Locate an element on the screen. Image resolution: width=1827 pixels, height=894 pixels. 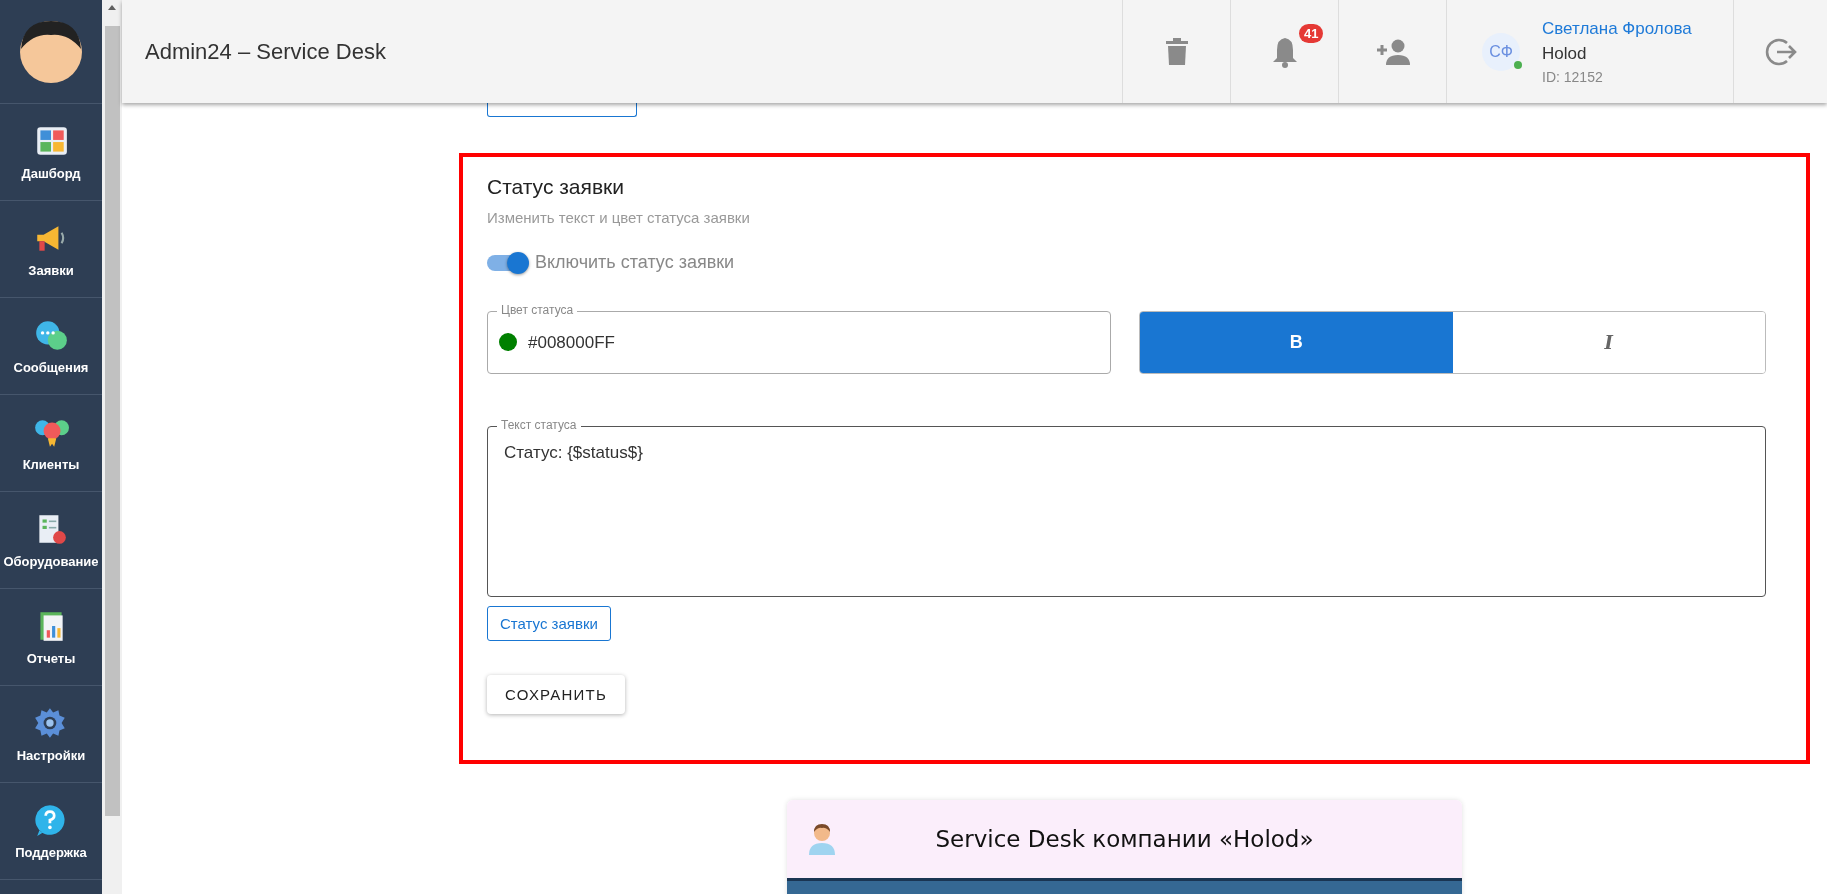
user-id: ID: 12152 is located at coordinates (1573, 76).